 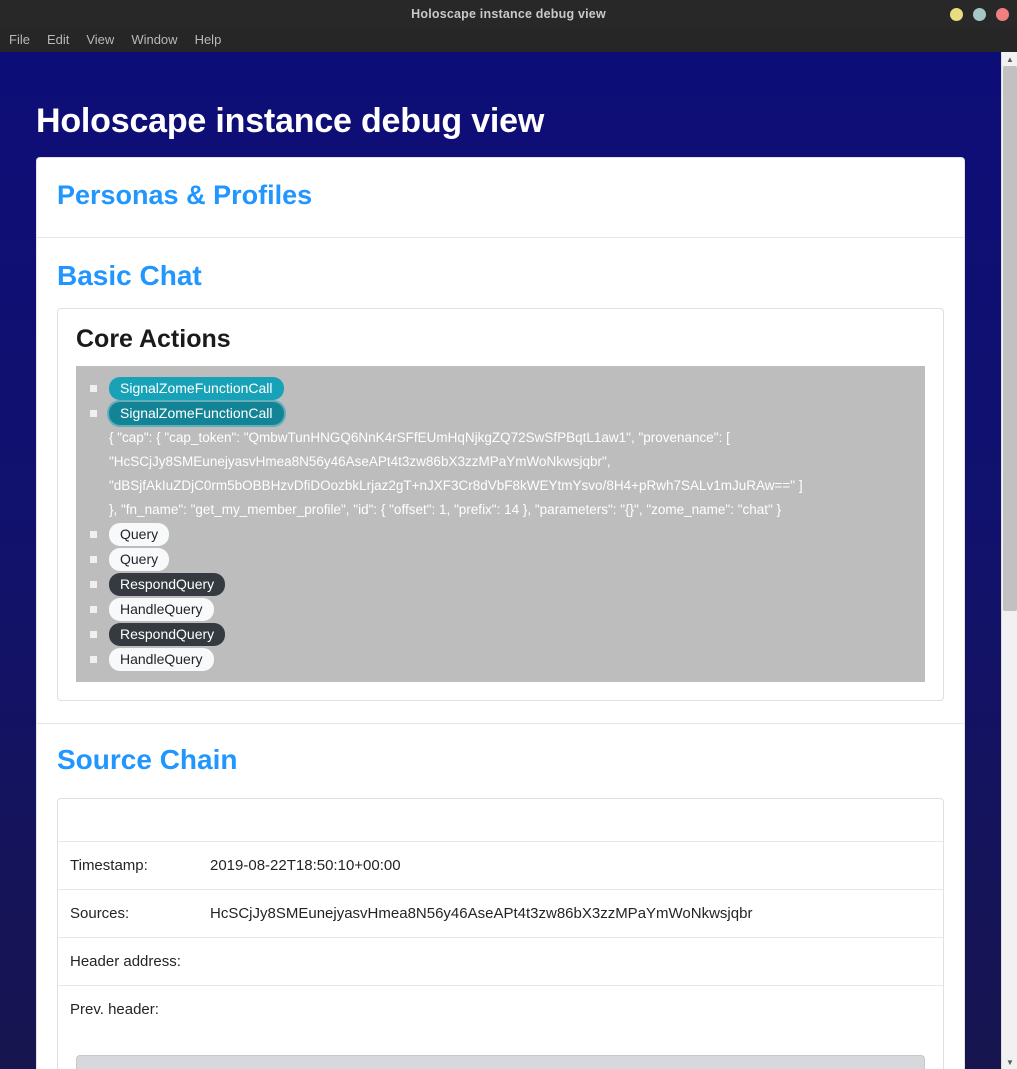 I want to click on row-label: Header address:, so click(x=125, y=961).